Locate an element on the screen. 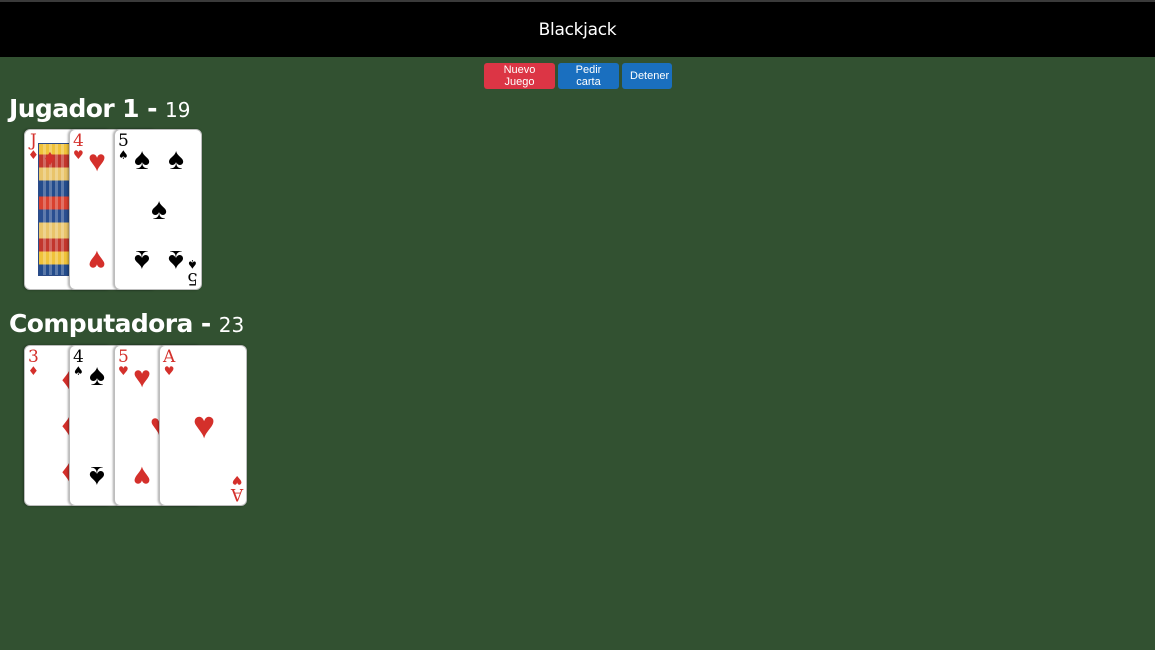 The width and height of the screenshot is (1155, 650). player-name: Computadora is located at coordinates (101, 323).